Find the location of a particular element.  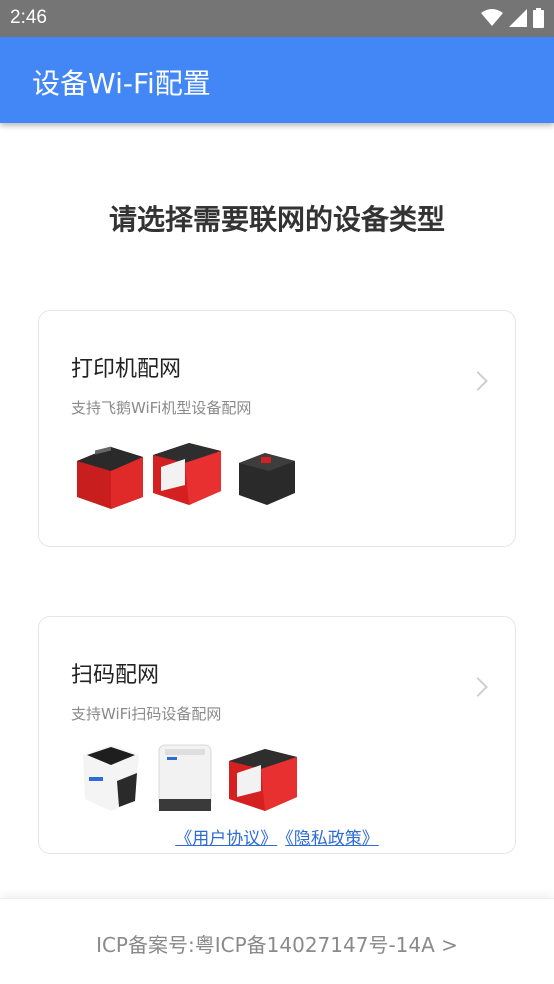

status-icons is located at coordinates (512, 18).